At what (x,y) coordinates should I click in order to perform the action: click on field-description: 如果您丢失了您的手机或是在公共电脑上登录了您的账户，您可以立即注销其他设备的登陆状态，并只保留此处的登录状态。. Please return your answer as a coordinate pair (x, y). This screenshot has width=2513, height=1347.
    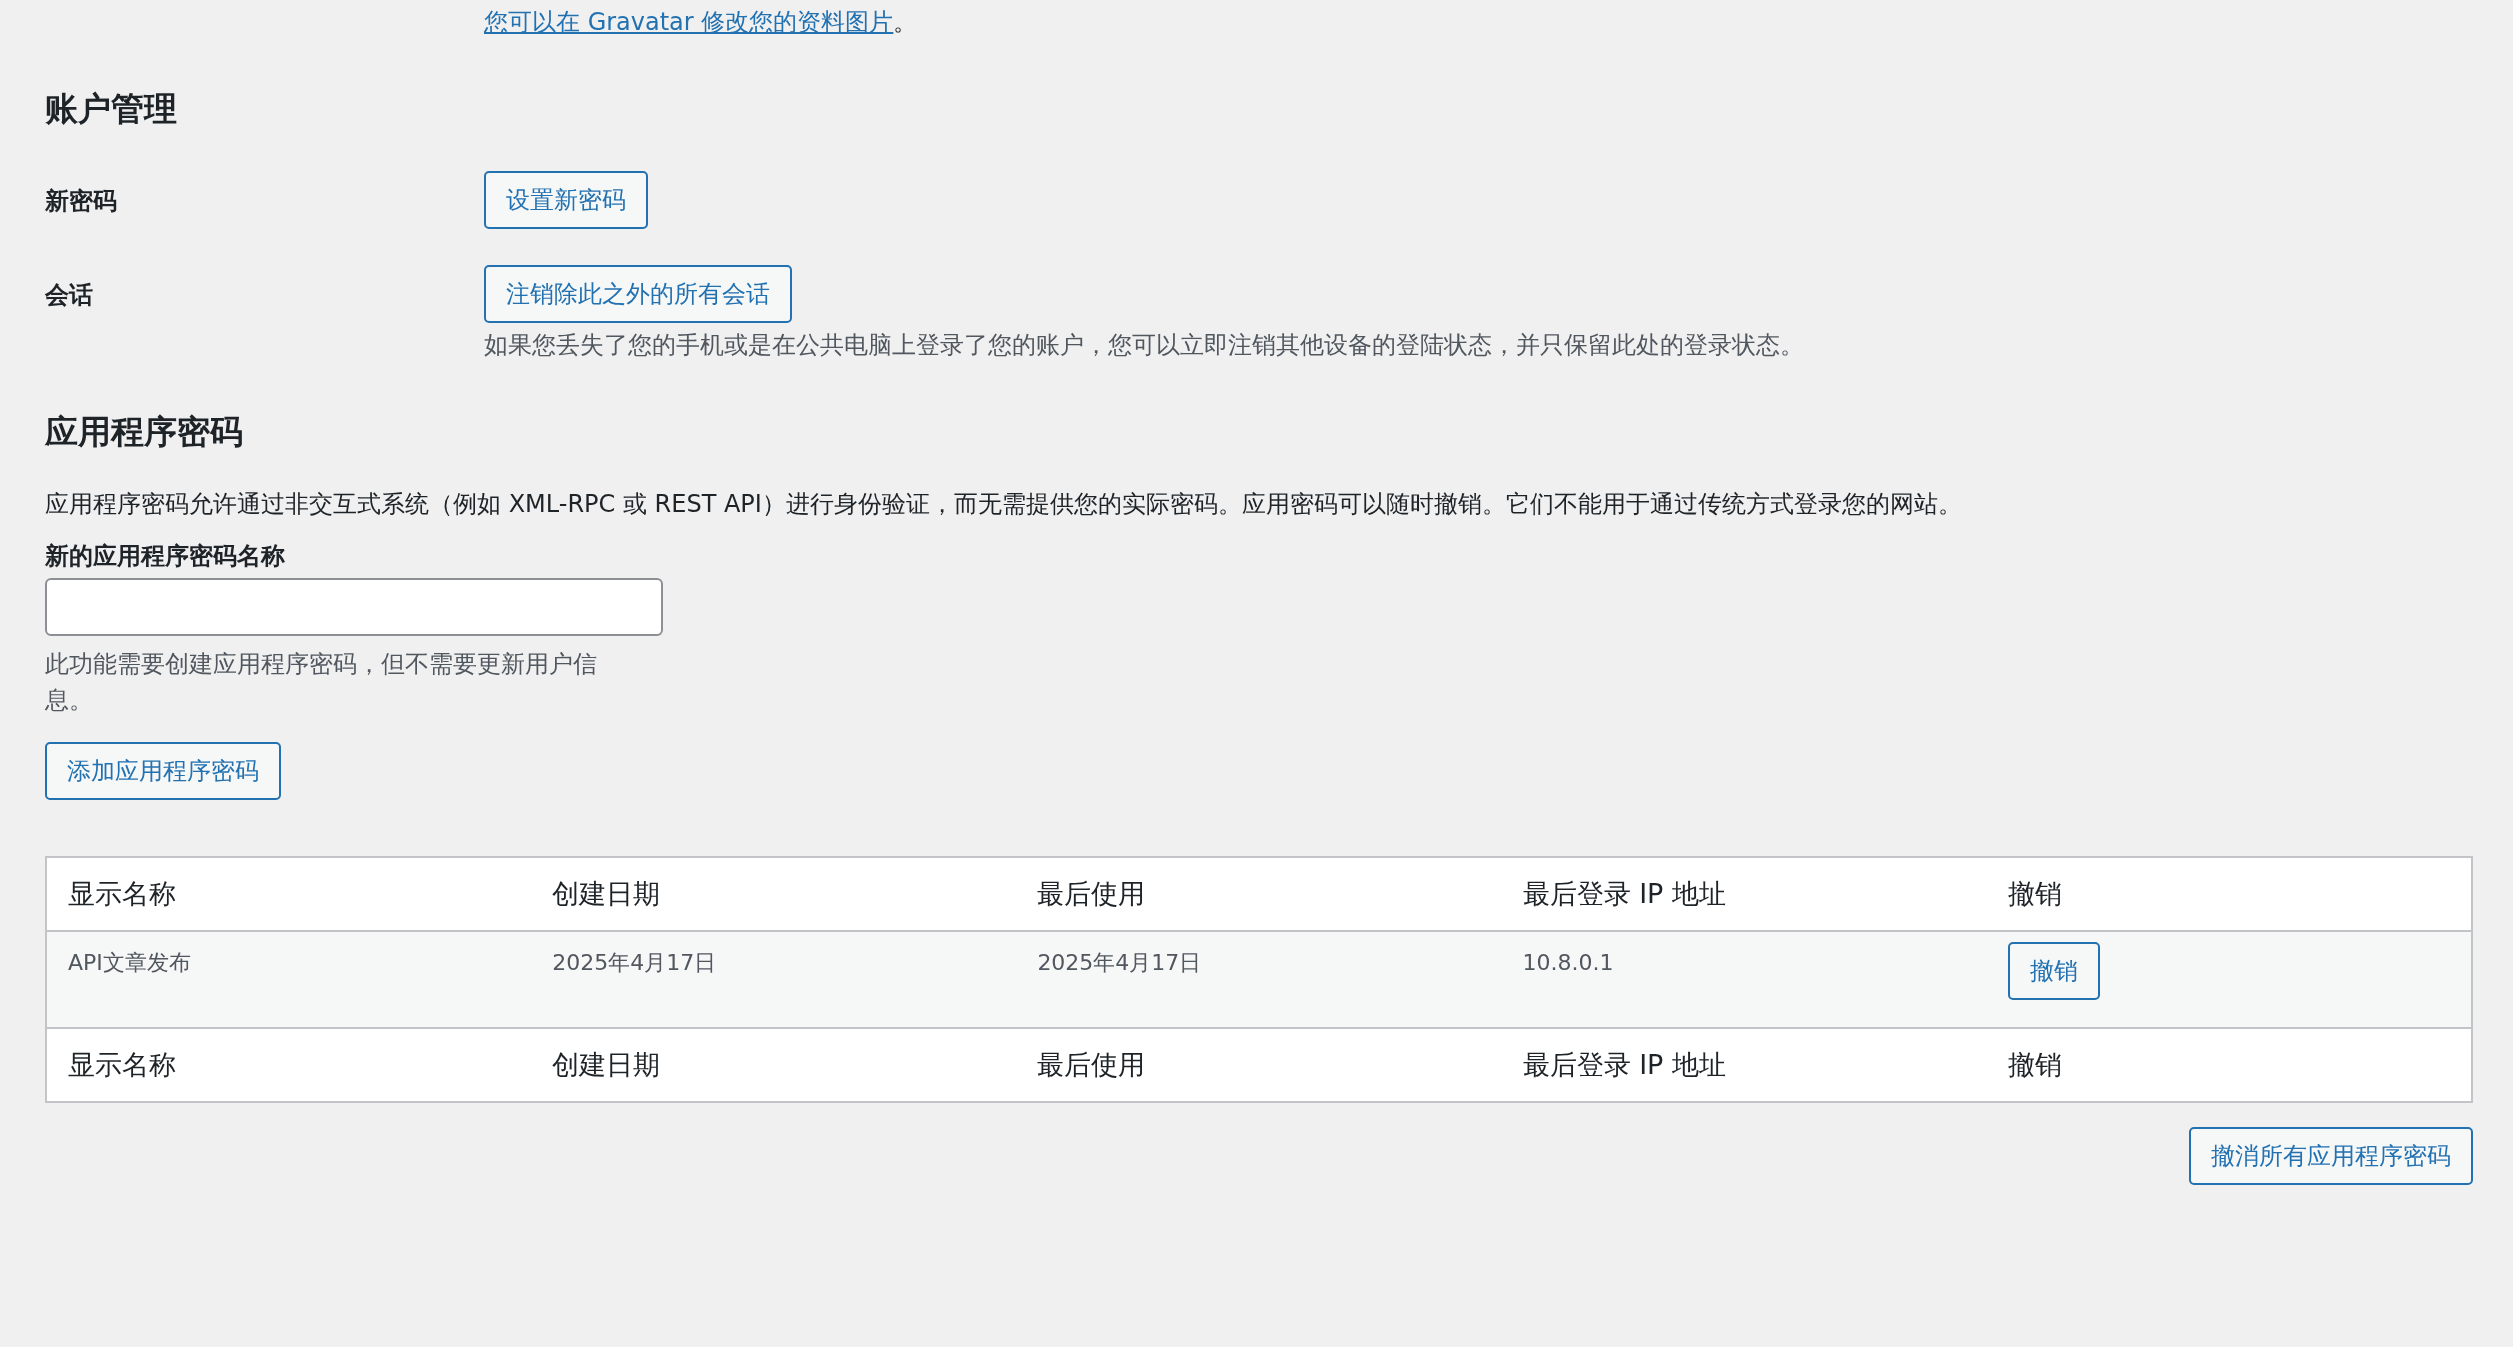
    Looking at the image, I should click on (1144, 345).